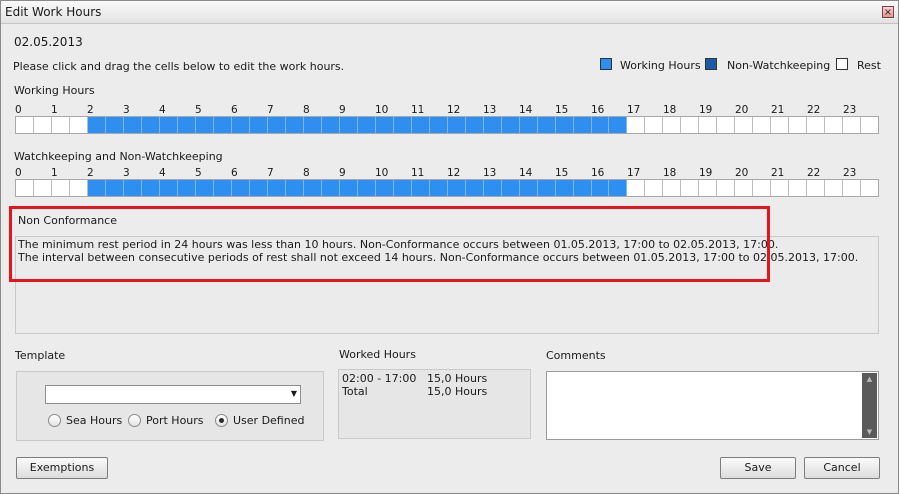 Image resolution: width=899 pixels, height=494 pixels. What do you see at coordinates (869, 379) in the screenshot?
I see `scroll-up-icon: ▲` at bounding box center [869, 379].